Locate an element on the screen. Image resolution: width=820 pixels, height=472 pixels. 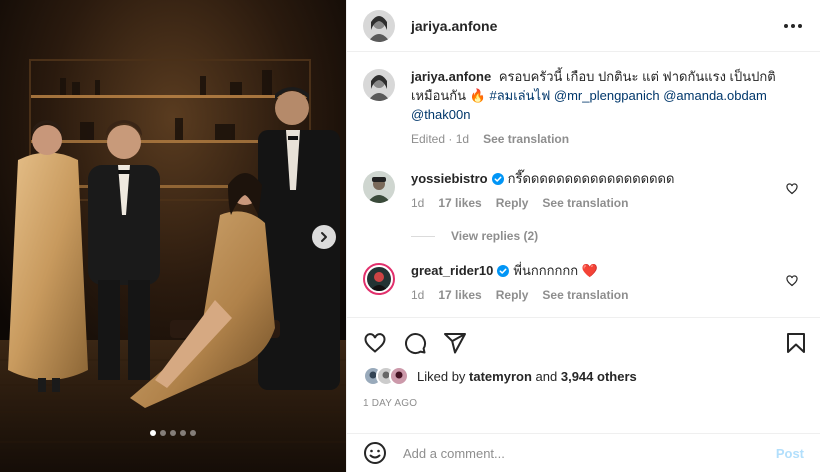
caption-mention: @mr_plengpanich is located at coordinates (607, 95).